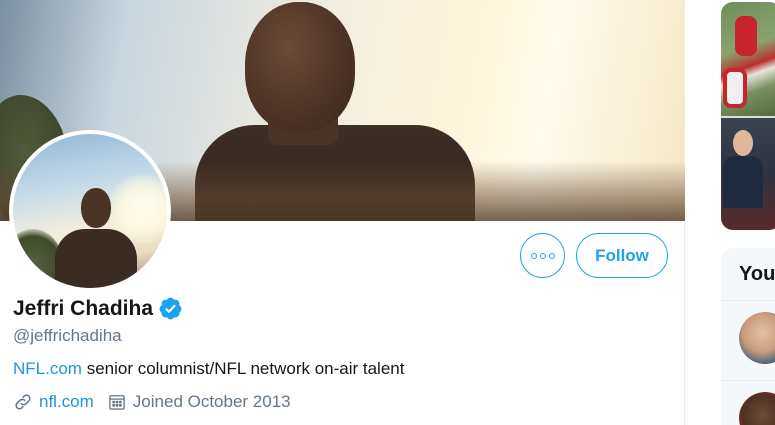 The image size is (775, 425). I want to click on bio-link: NFL.com, so click(47, 368).